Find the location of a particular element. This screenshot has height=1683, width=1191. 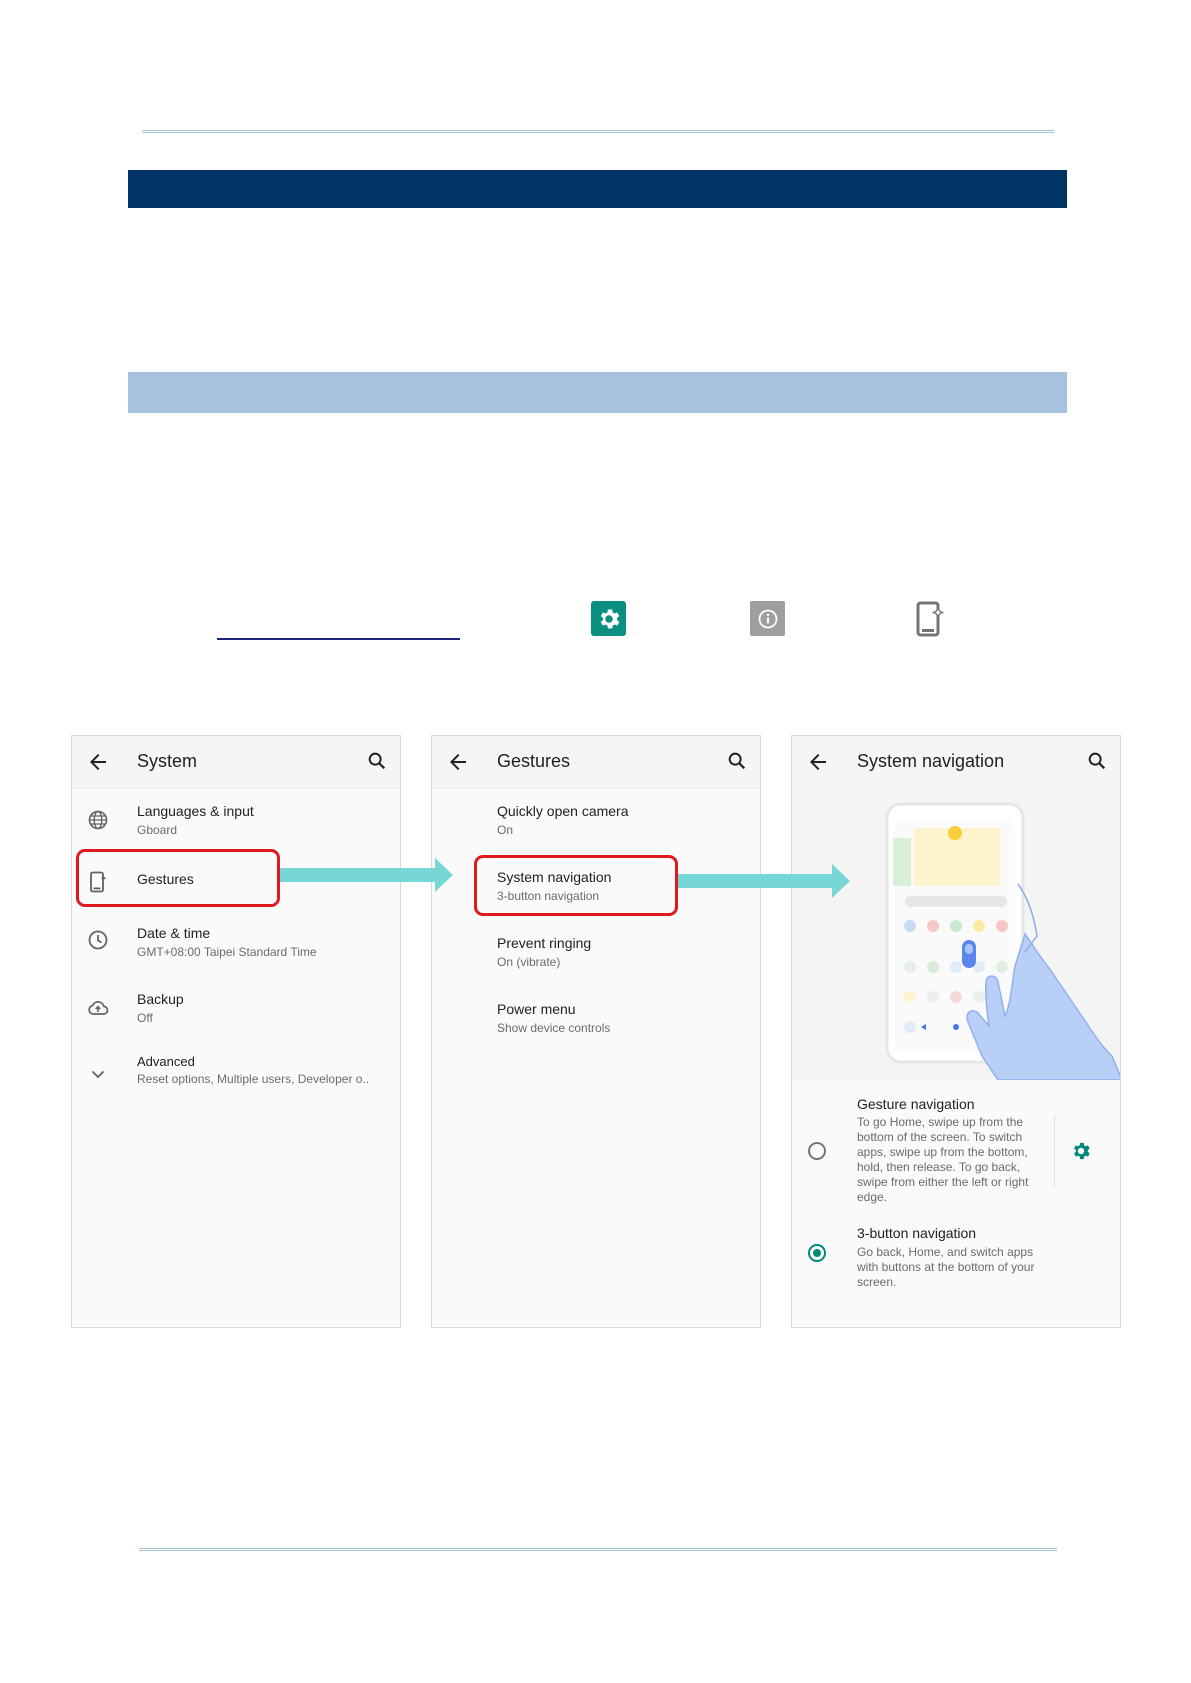

app-bar: System navigation is located at coordinates (956, 762).